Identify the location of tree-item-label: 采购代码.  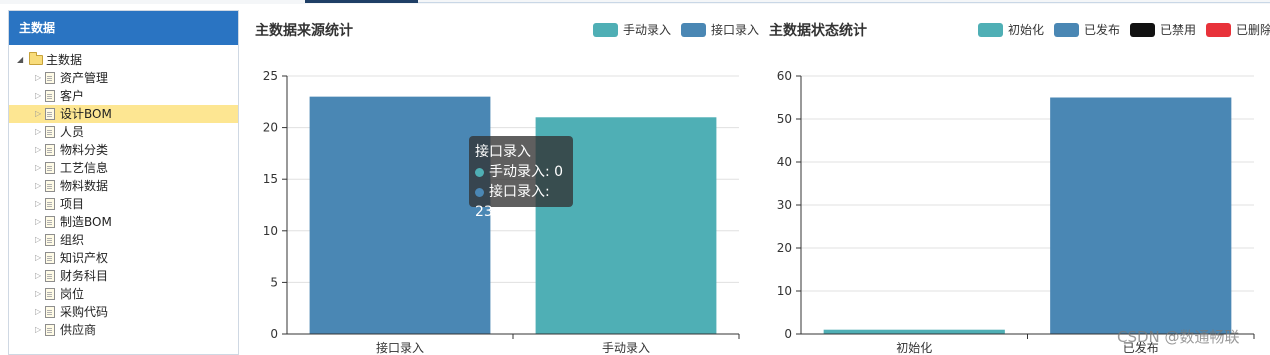
(84, 312).